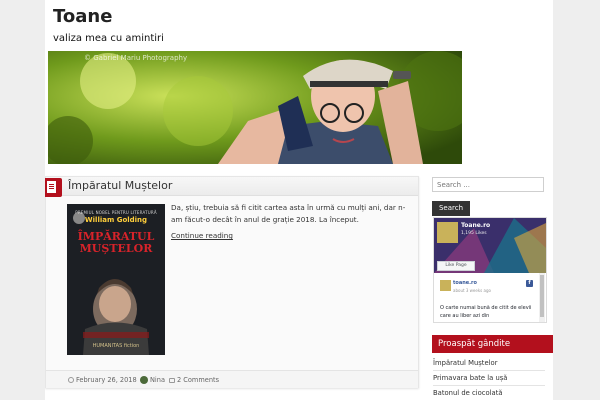  Describe the element at coordinates (116, 212) in the screenshot. I see `book-series-line: PREMIUL NOBEL PENTRU LITERATURĂ` at that location.